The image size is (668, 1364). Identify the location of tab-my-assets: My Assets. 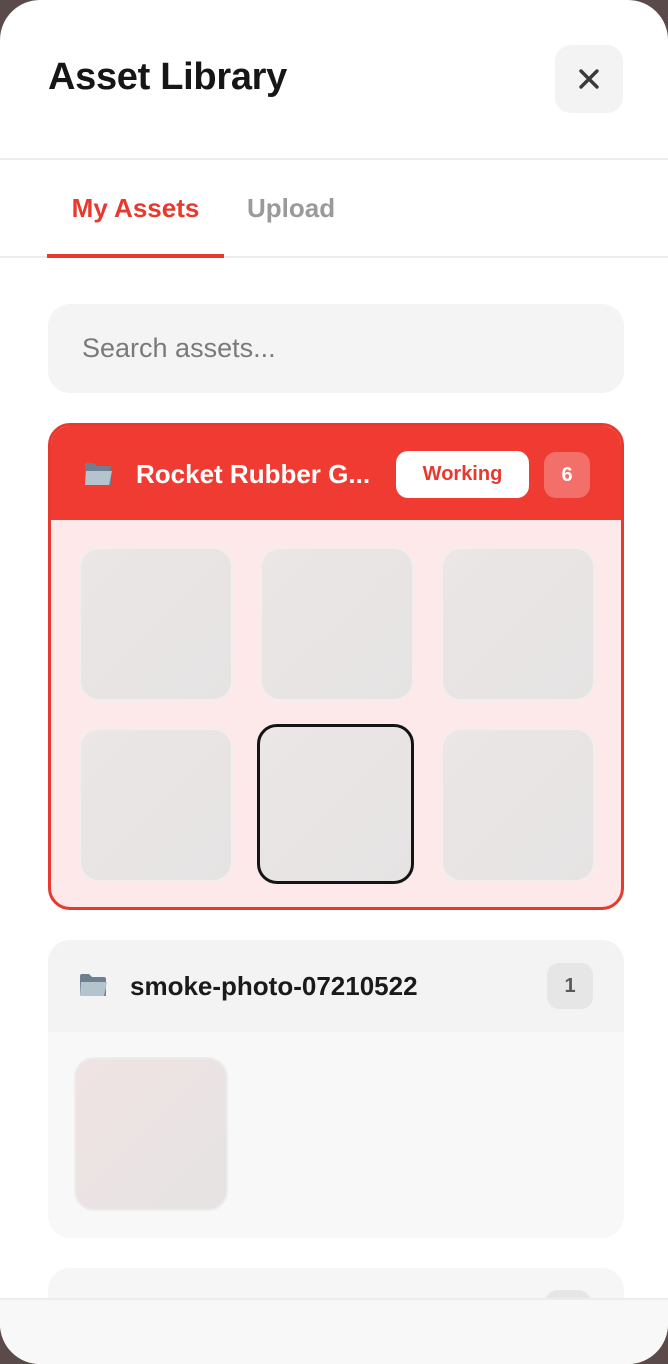
(135, 209).